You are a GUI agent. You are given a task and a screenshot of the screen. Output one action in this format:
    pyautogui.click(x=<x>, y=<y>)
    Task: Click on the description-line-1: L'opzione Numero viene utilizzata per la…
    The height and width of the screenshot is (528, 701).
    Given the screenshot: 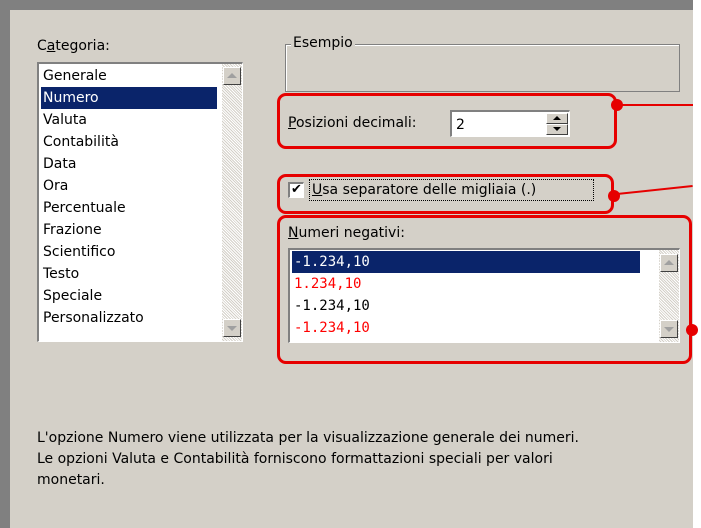 What is the action you would take?
    pyautogui.click(x=308, y=438)
    